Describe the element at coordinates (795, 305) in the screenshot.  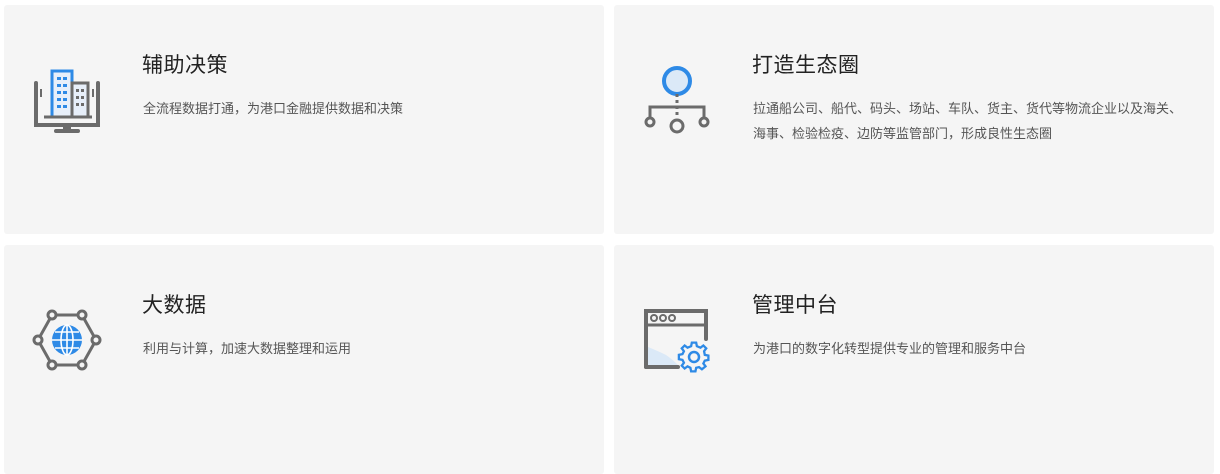
I see `card-title: 管理中台` at that location.